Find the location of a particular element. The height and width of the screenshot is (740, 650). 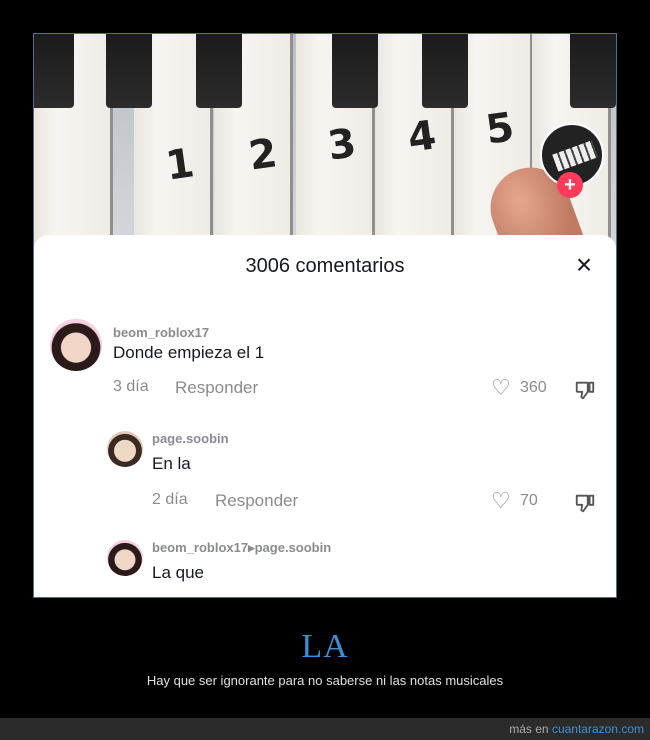

footer-credit: más en cuantarazon.com is located at coordinates (576, 729).